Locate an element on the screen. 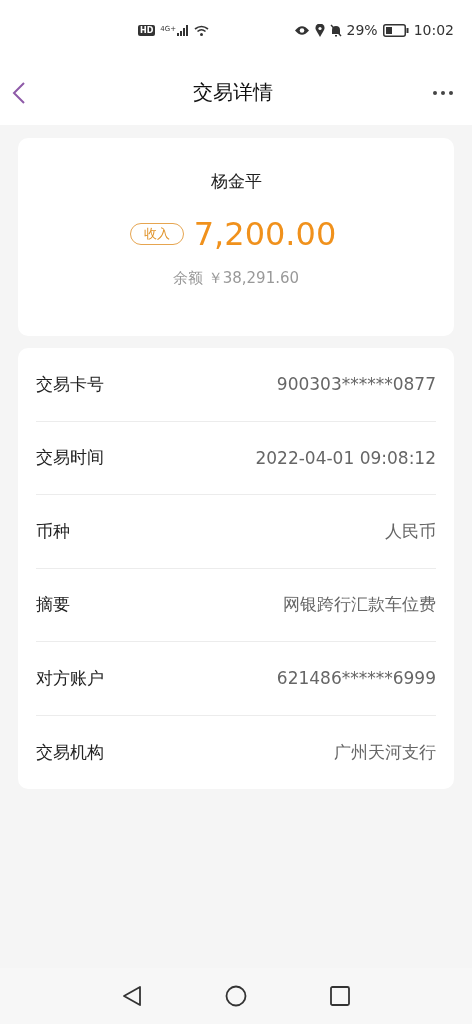  battery-percent: 29% is located at coordinates (362, 30).